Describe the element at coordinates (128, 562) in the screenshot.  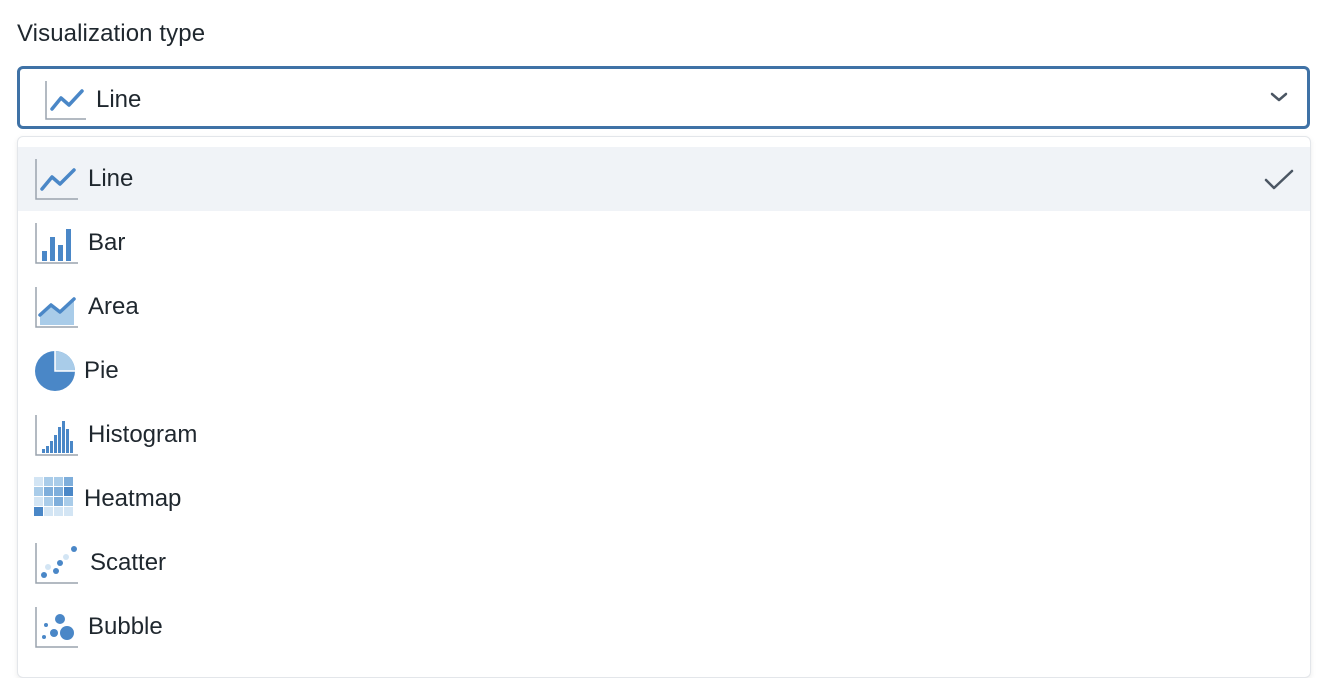
I see `option-label: Scatter` at that location.